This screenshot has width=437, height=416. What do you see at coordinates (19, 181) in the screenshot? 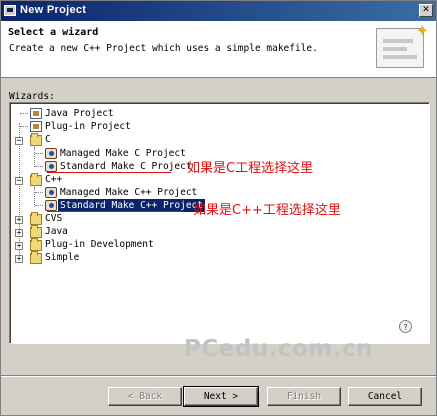
I see `collapse-cpp-toggle: −` at bounding box center [19, 181].